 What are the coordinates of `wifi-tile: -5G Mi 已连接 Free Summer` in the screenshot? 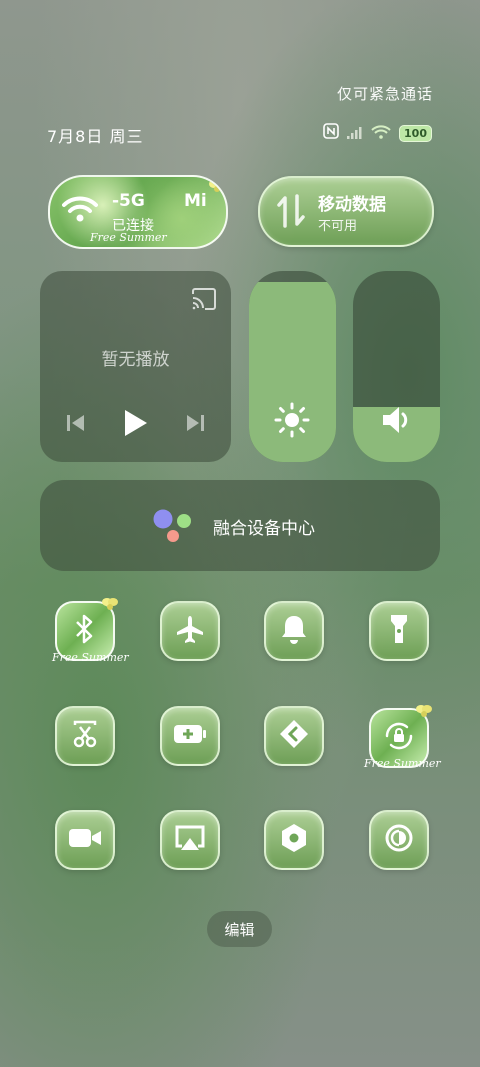 It's located at (138, 212).